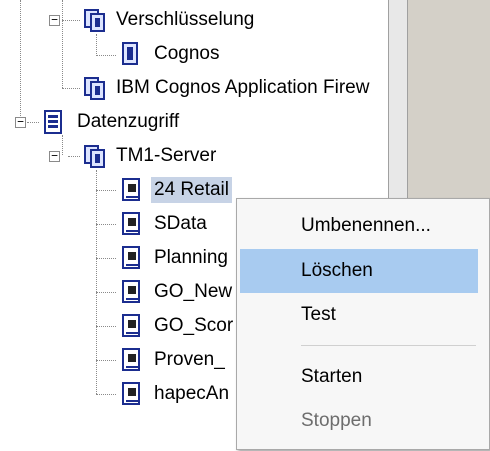 Image resolution: width=490 pixels, height=451 pixels. Describe the element at coordinates (53, 122) in the screenshot. I see `database-icon` at that location.